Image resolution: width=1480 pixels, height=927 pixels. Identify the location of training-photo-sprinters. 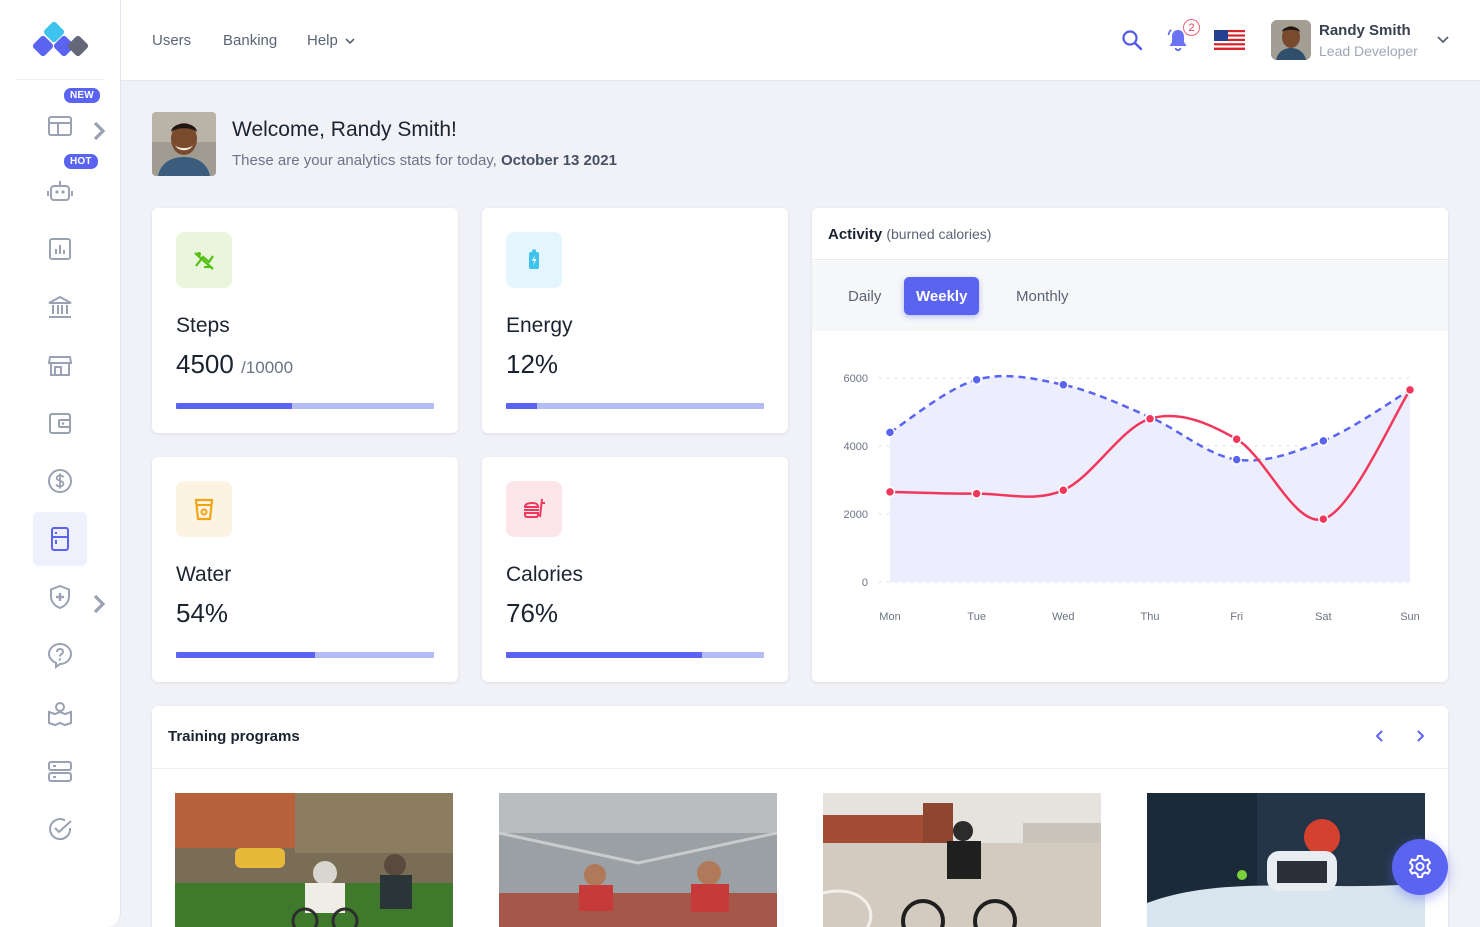
(638, 860).